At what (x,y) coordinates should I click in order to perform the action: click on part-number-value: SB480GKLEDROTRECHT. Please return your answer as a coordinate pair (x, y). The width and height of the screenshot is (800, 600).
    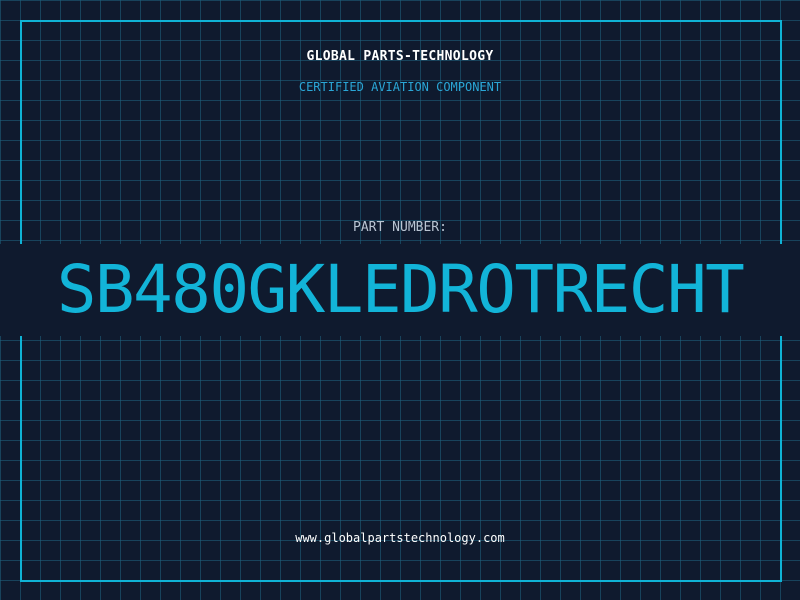
    Looking at the image, I should click on (400, 289).